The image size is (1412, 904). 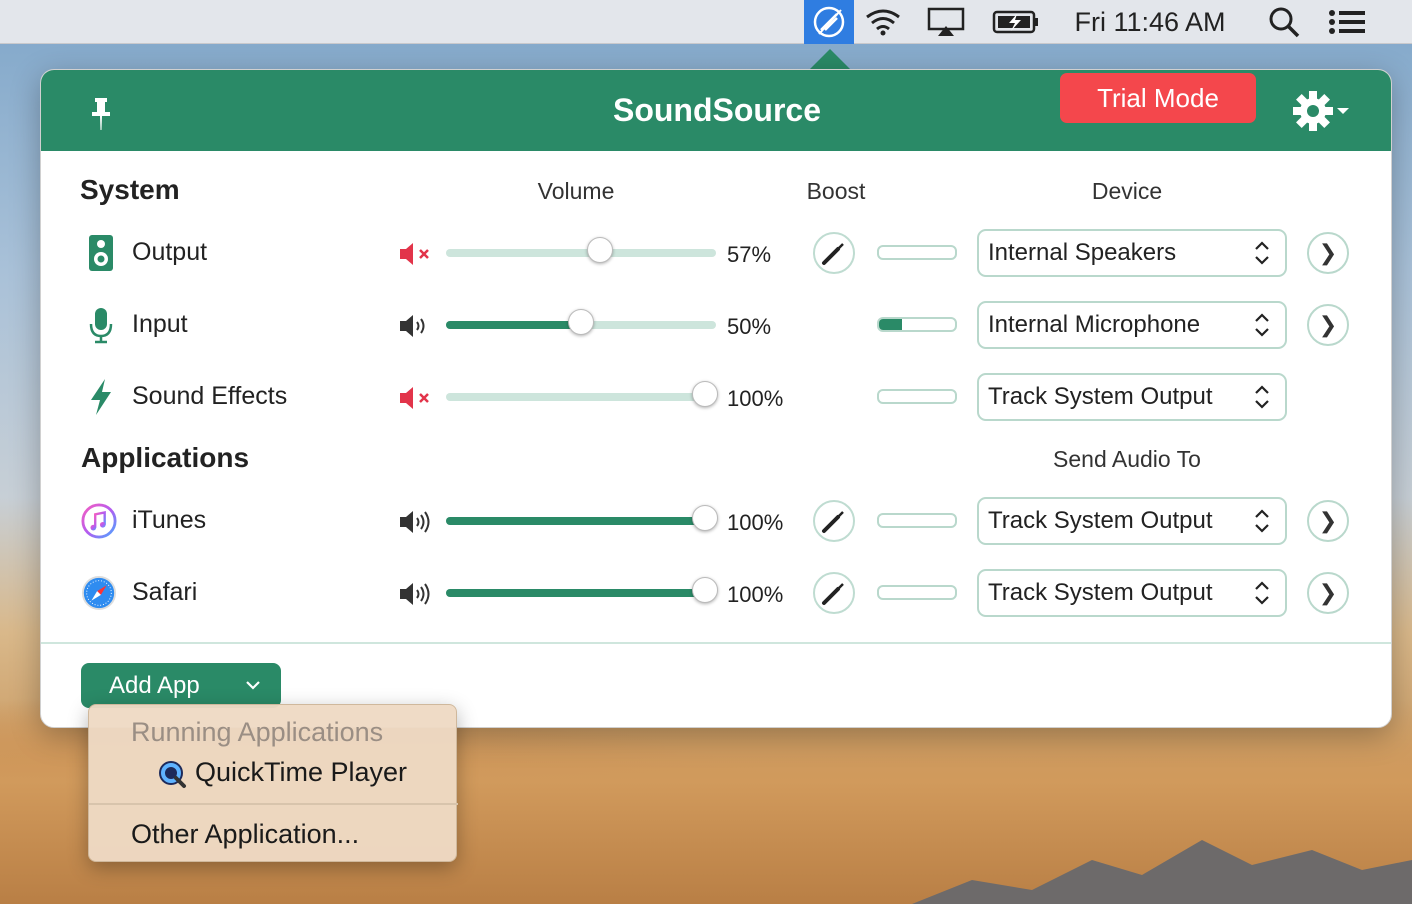 I want to click on itunes-volume-value: 100%, so click(x=755, y=522).